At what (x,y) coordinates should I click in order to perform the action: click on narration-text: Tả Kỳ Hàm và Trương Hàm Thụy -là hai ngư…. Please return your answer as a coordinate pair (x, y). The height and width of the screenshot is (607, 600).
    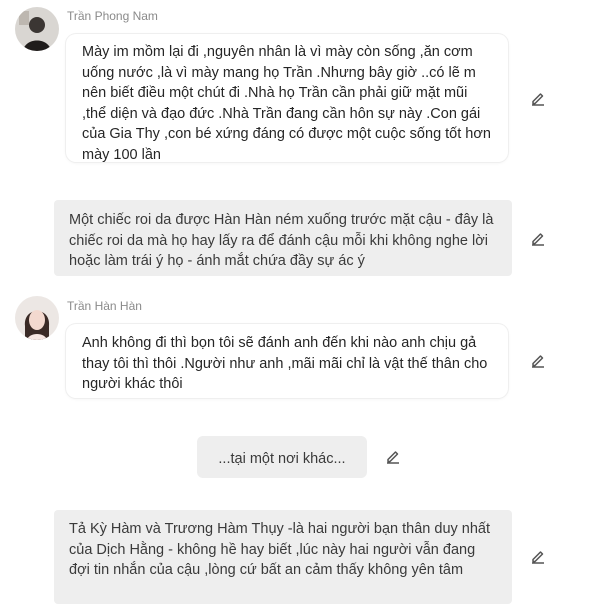
    Looking at the image, I should click on (280, 549).